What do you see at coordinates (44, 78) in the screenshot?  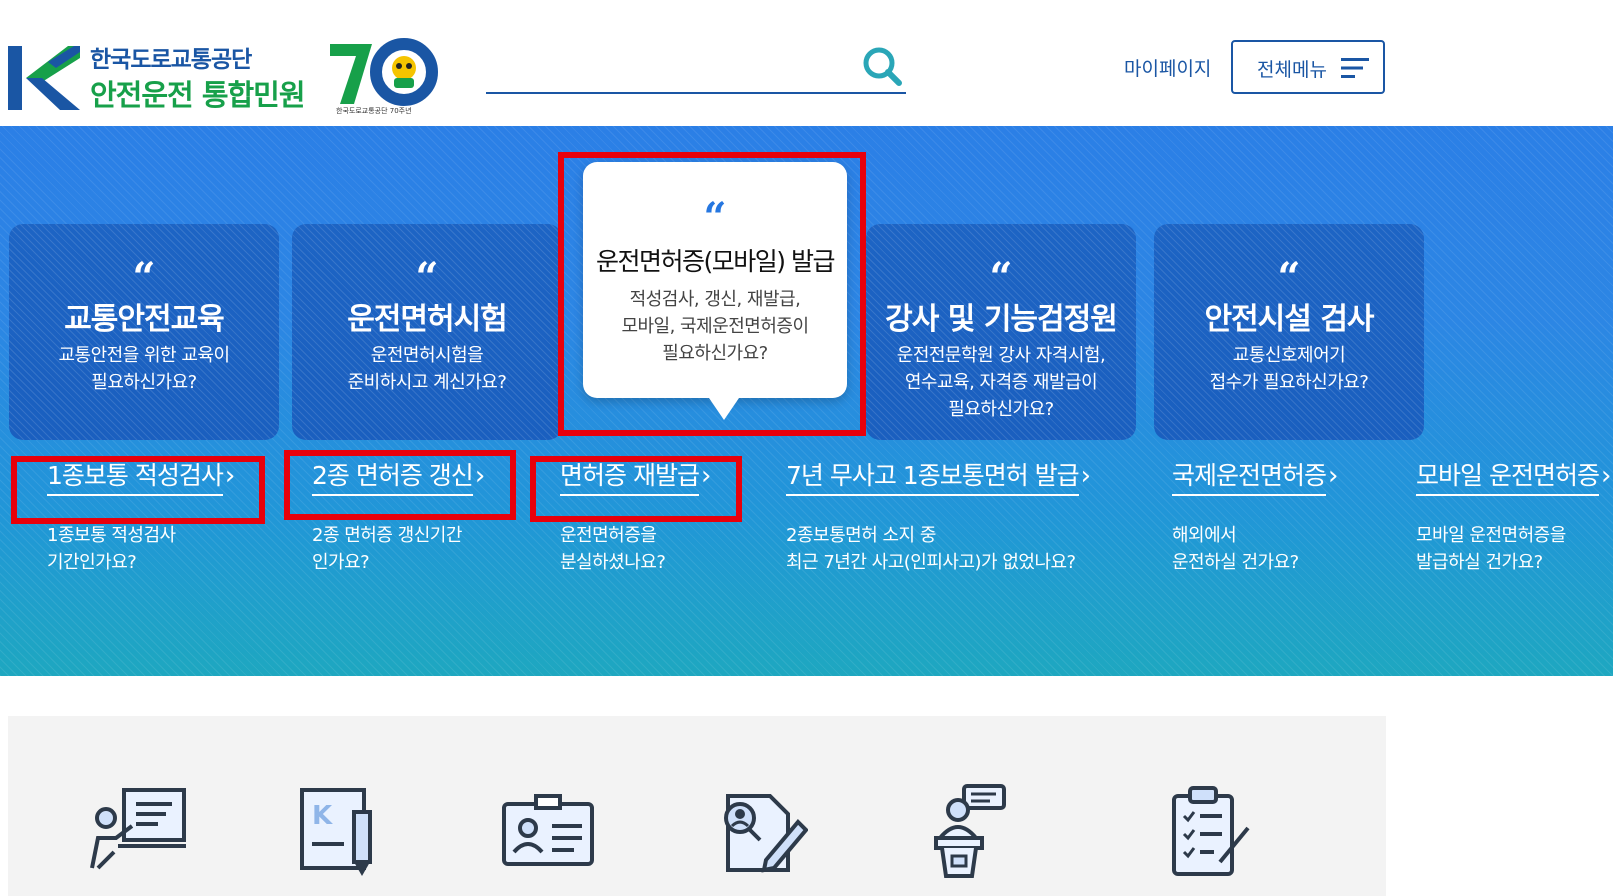 I see `k-logo-icon` at bounding box center [44, 78].